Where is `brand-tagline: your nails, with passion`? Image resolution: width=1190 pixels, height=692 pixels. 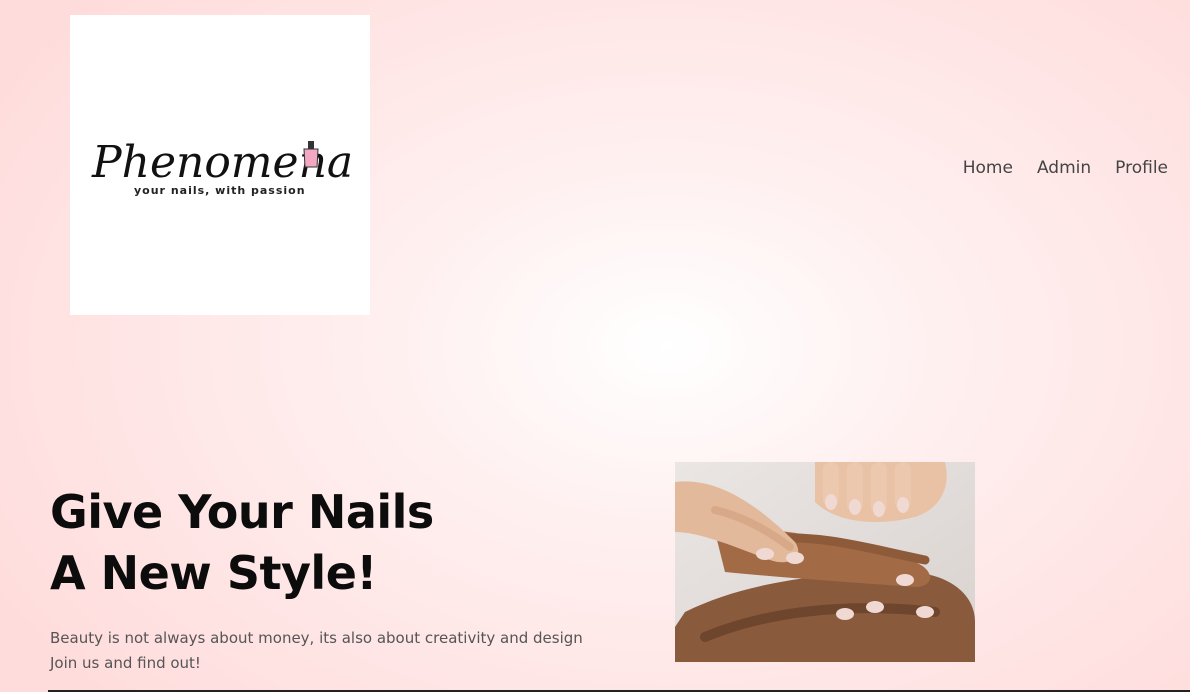
brand-tagline: your nails, with passion is located at coordinates (220, 190).